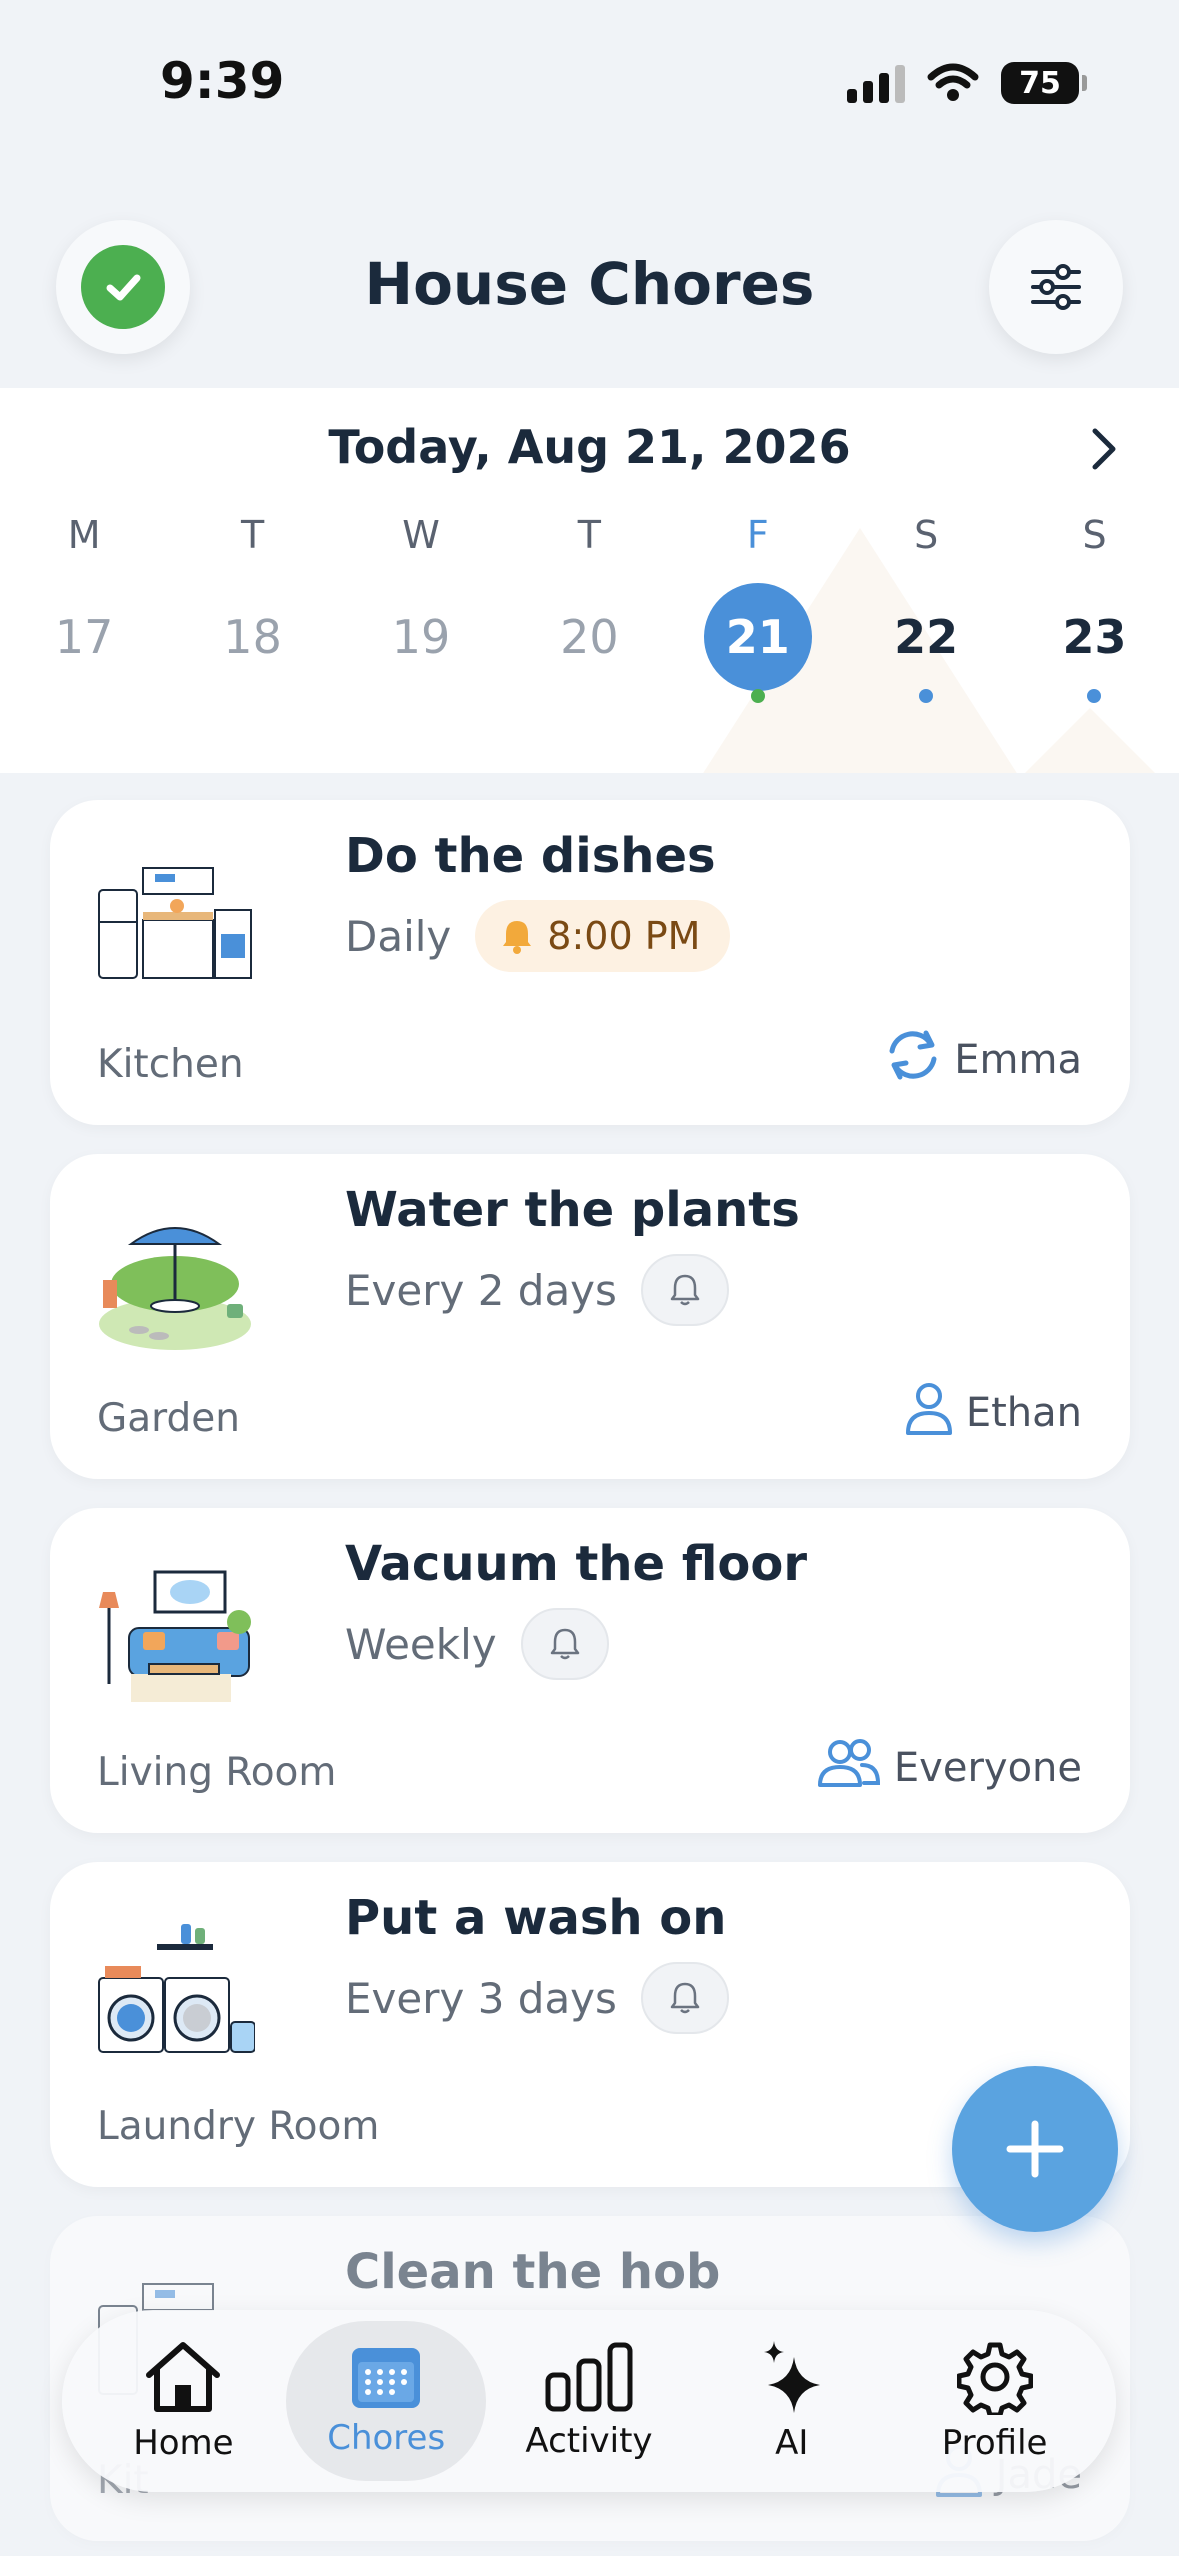  Describe the element at coordinates (530, 856) in the screenshot. I see `chore-title: Do the dishes` at that location.